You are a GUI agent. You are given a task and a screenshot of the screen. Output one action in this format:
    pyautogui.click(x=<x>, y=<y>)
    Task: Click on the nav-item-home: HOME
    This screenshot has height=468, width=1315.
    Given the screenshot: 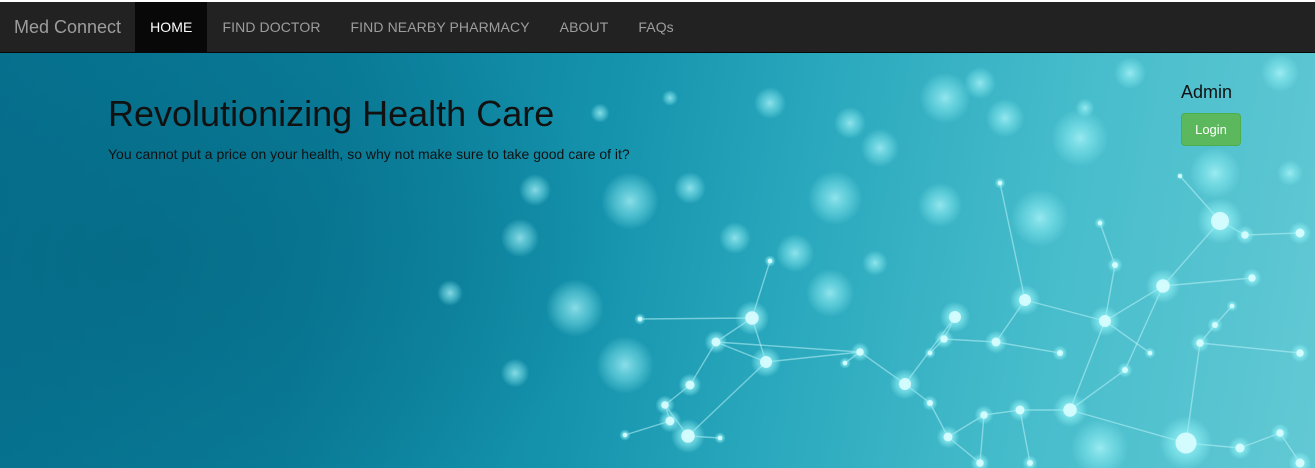 What is the action you would take?
    pyautogui.click(x=171, y=27)
    